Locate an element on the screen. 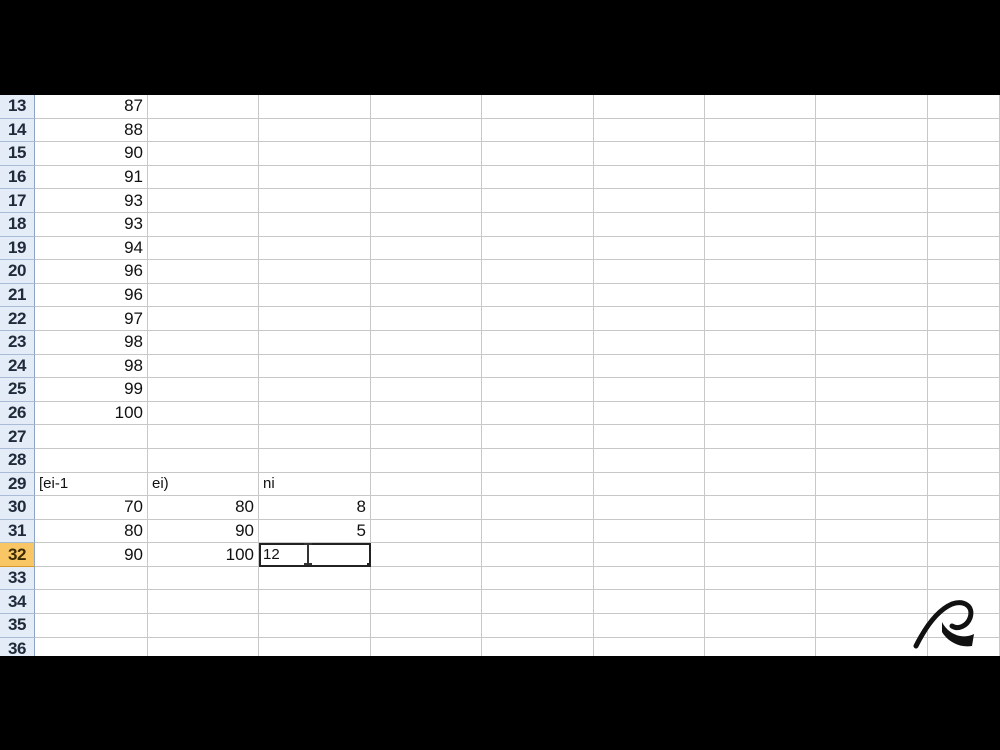  cell-r16-c6 is located at coordinates (760, 177).